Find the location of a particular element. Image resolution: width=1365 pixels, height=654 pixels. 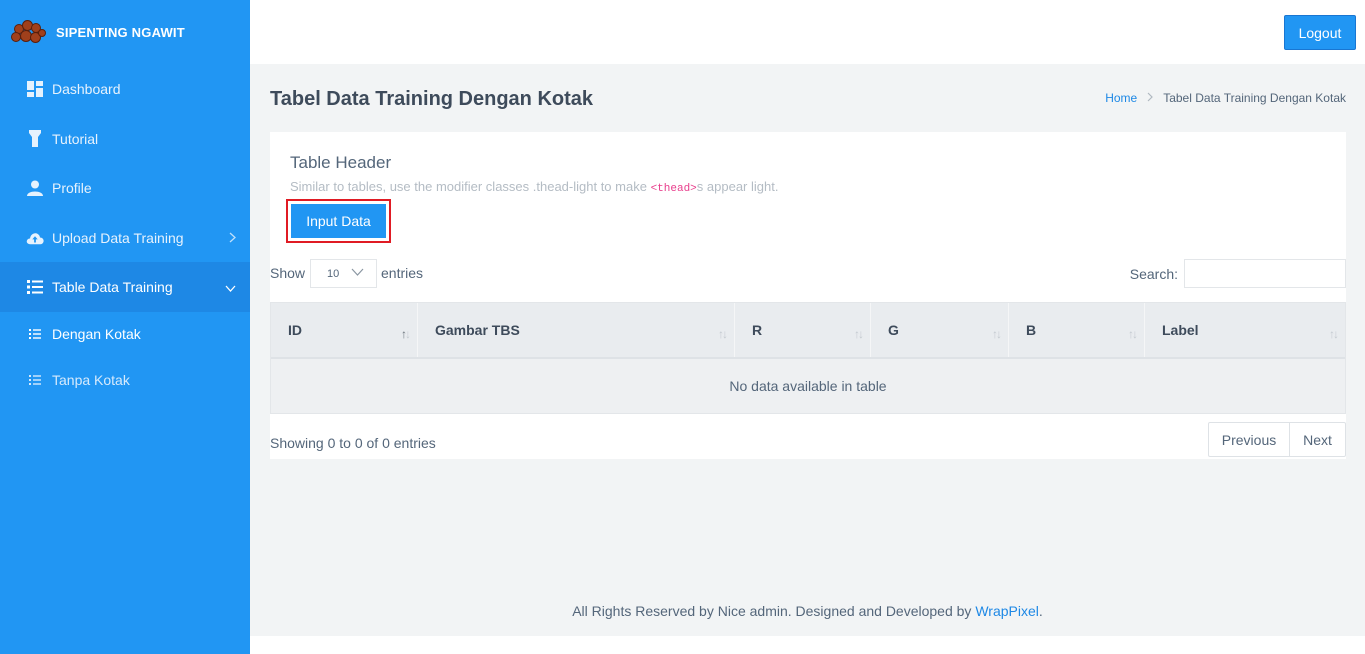

entries-label: entries is located at coordinates (402, 273).